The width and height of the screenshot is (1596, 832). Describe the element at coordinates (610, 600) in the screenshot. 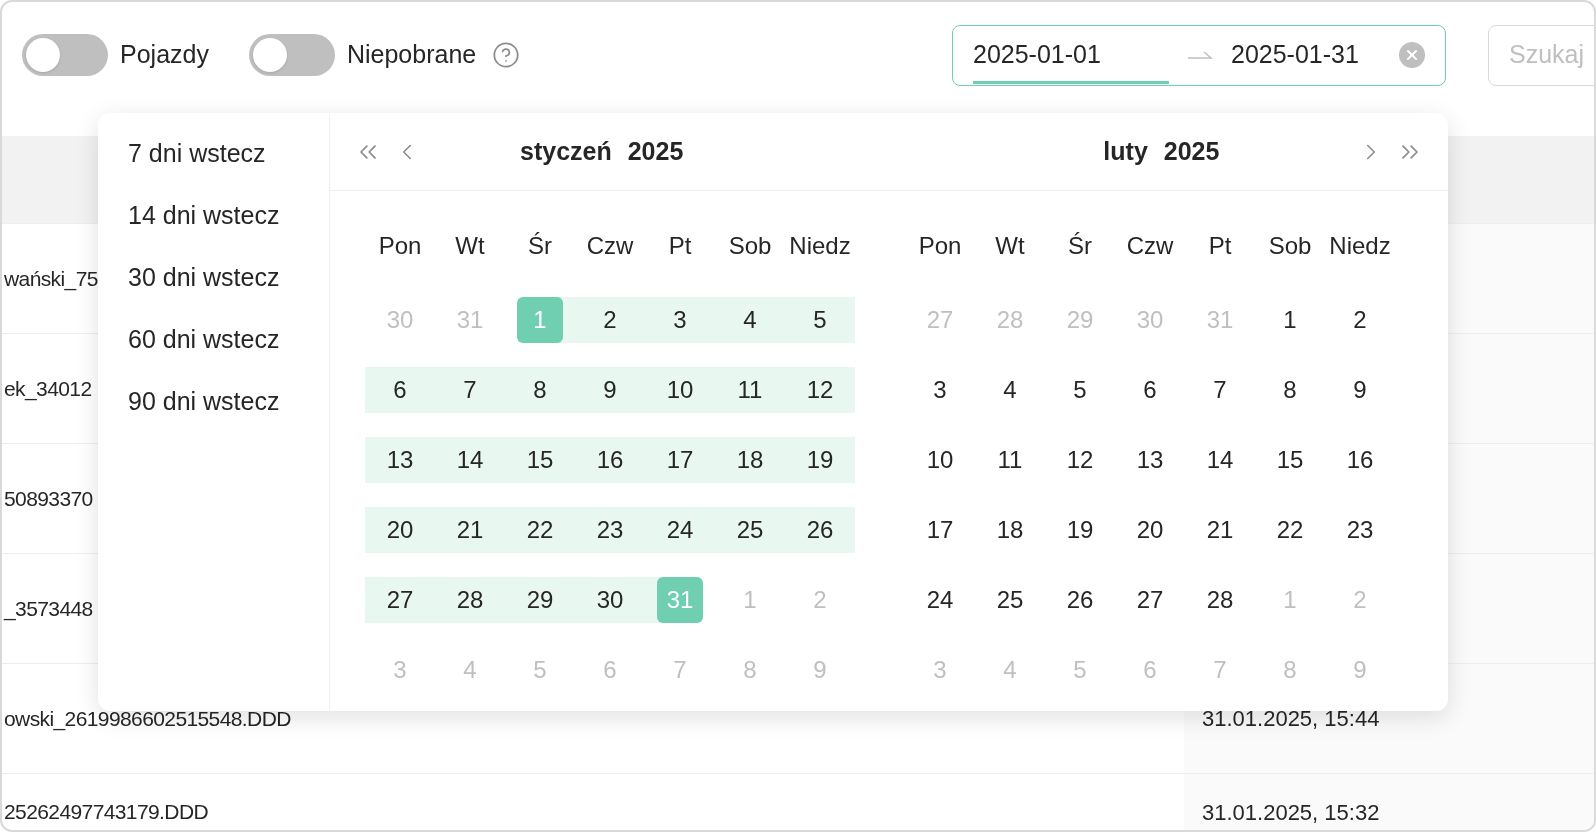

I see `calendar-day: 30` at that location.